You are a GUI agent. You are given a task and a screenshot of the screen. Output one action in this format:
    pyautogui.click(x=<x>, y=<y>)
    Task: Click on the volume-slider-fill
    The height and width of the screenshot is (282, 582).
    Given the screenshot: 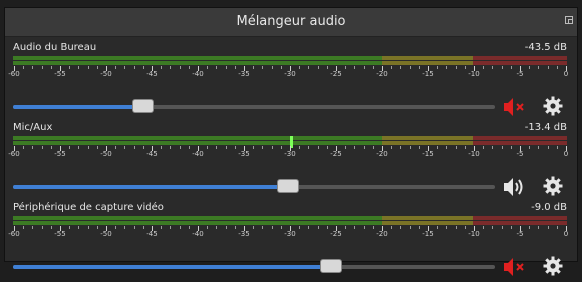 What is the action you would take?
    pyautogui.click(x=150, y=187)
    